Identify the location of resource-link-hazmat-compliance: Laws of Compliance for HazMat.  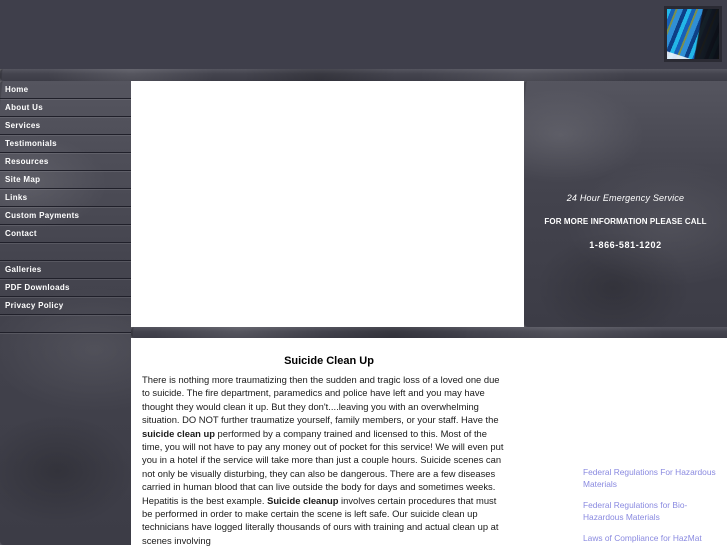
(655, 539).